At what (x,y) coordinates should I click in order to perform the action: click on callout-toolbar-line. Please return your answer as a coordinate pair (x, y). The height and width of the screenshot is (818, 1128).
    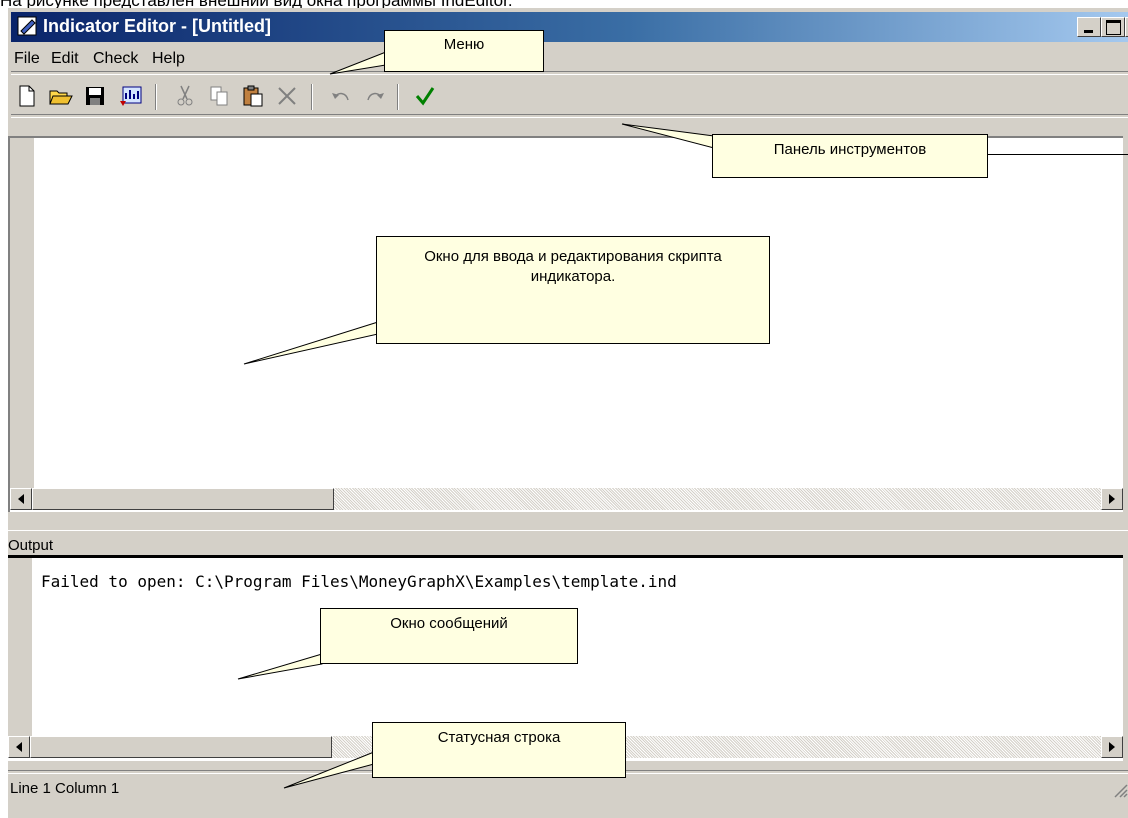
    Looking at the image, I should click on (1058, 154).